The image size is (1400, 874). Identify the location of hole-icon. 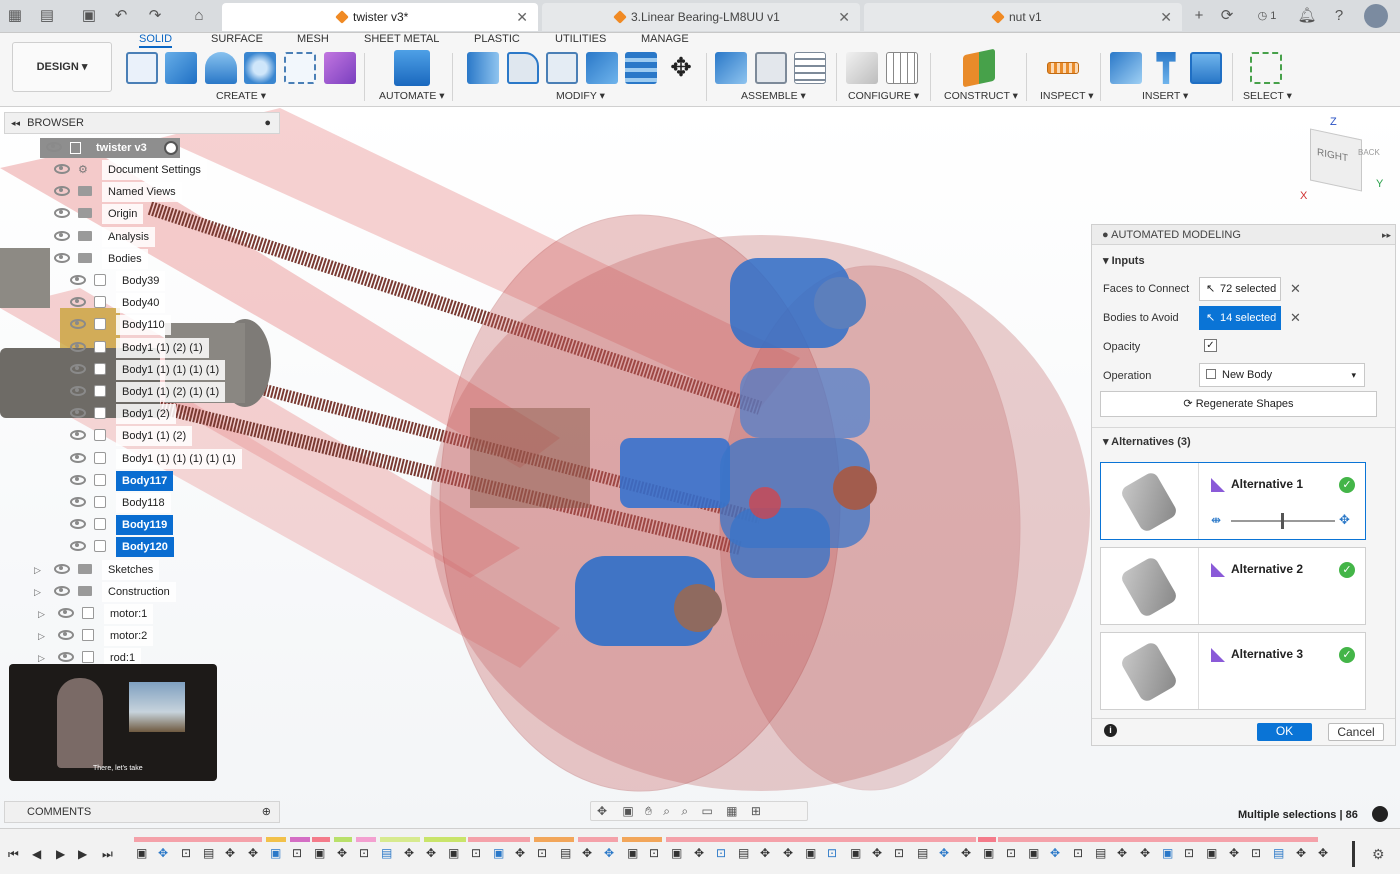
(260, 68).